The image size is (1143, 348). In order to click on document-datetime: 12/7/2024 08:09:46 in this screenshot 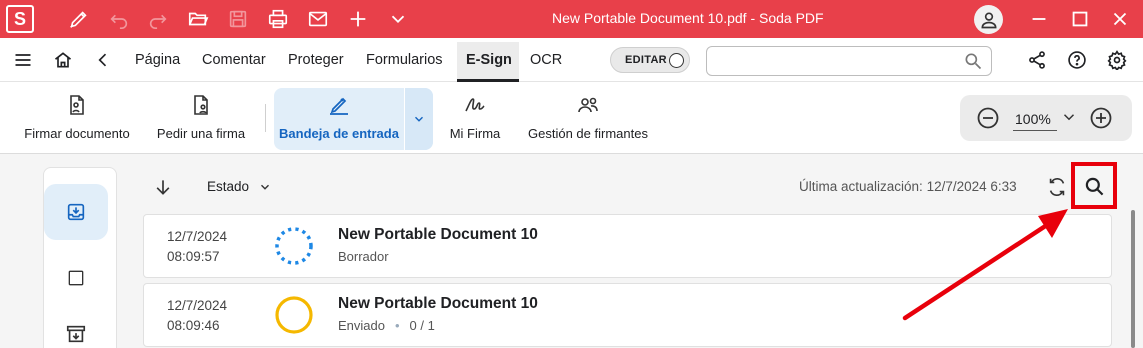, I will do `click(197, 316)`.